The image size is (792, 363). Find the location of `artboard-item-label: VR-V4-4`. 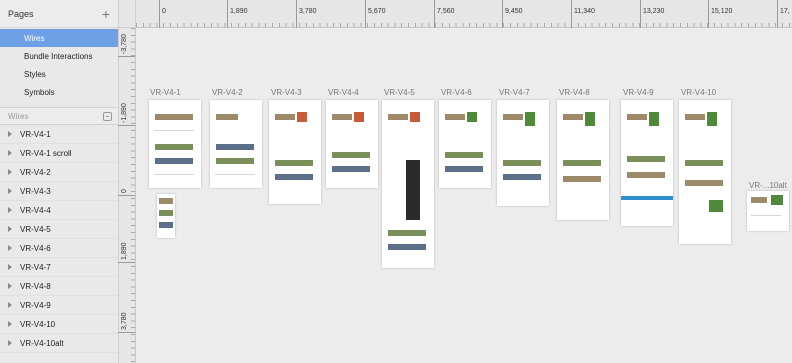

artboard-item-label: VR-V4-4 is located at coordinates (35, 210).